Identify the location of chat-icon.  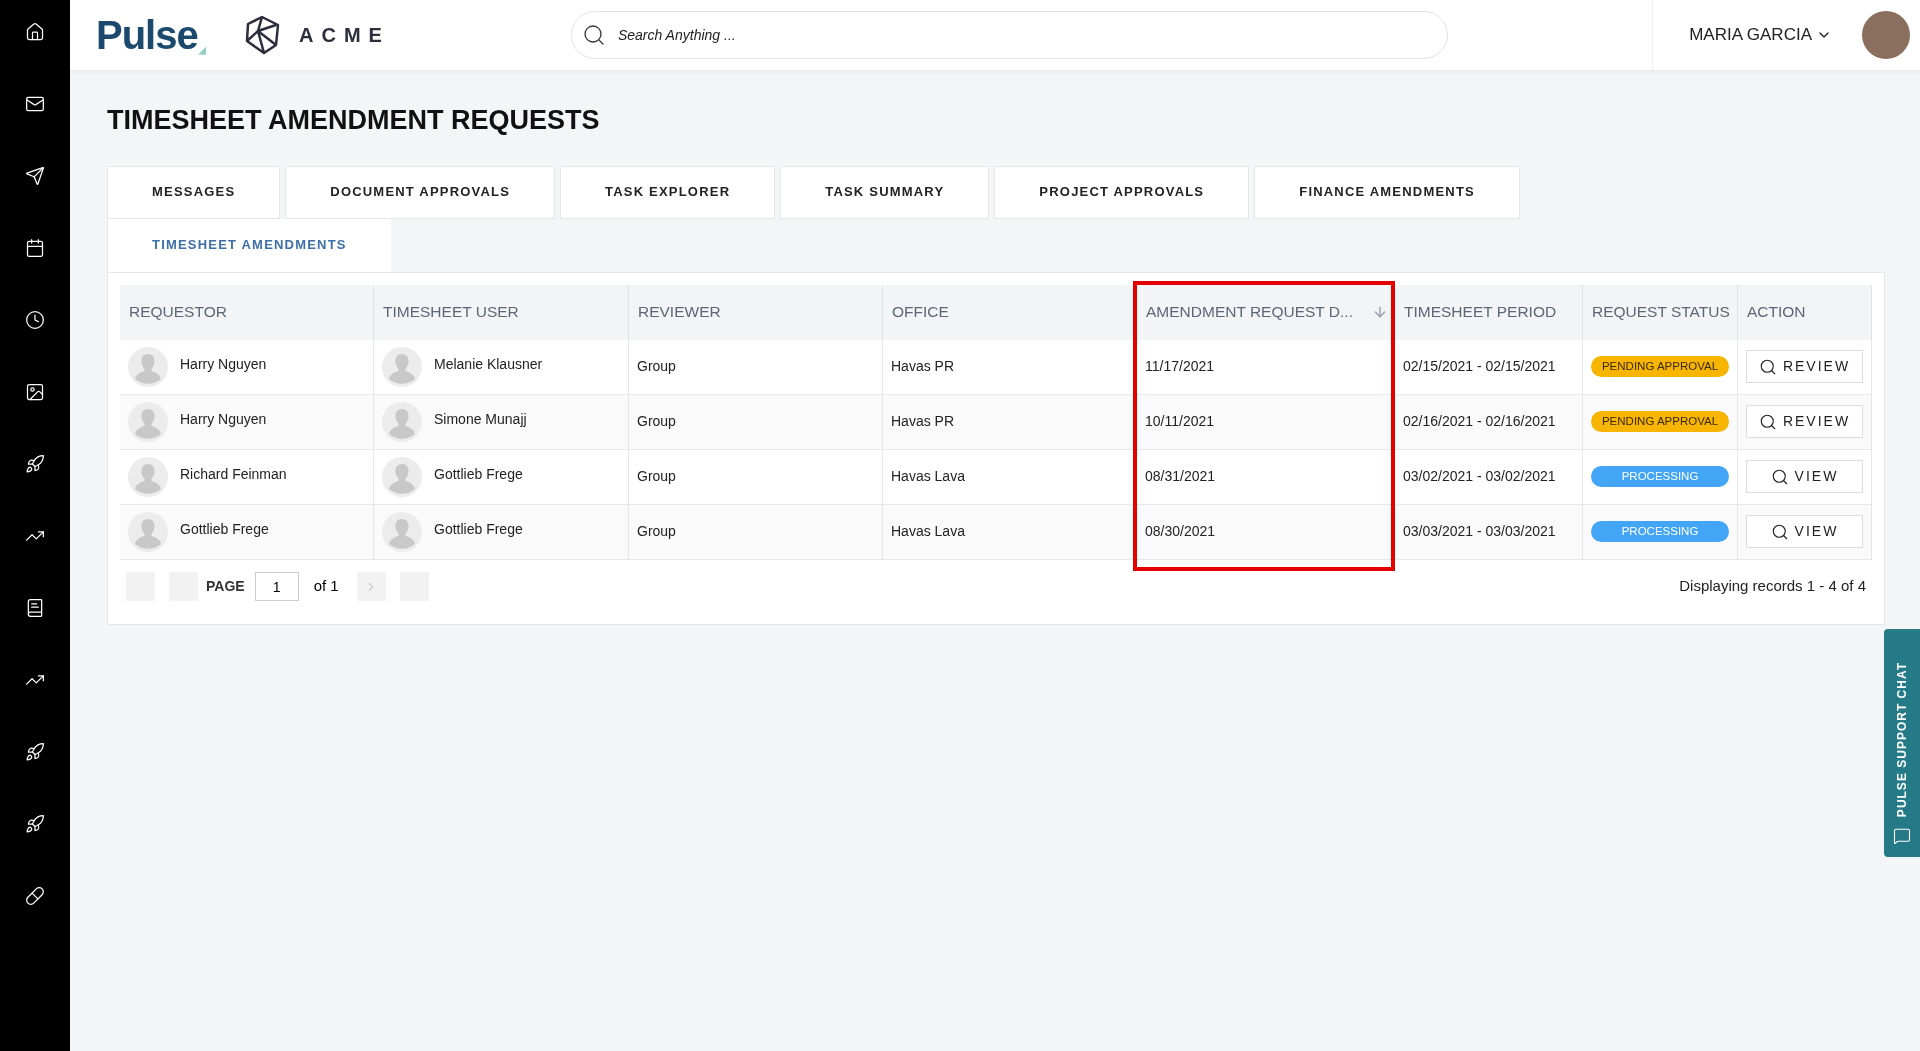
(1902, 836).